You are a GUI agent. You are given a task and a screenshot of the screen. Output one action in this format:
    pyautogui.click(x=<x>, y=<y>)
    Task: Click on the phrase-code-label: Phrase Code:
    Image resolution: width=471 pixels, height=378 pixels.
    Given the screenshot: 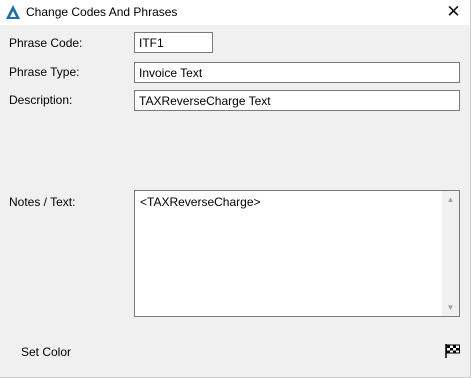 What is the action you would take?
    pyautogui.click(x=46, y=43)
    